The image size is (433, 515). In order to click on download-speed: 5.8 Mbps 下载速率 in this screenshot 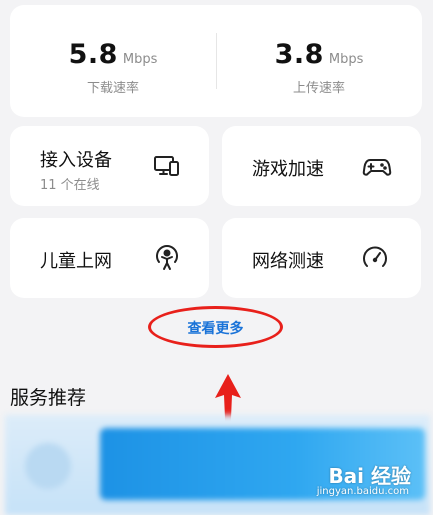, I will do `click(113, 61)`.